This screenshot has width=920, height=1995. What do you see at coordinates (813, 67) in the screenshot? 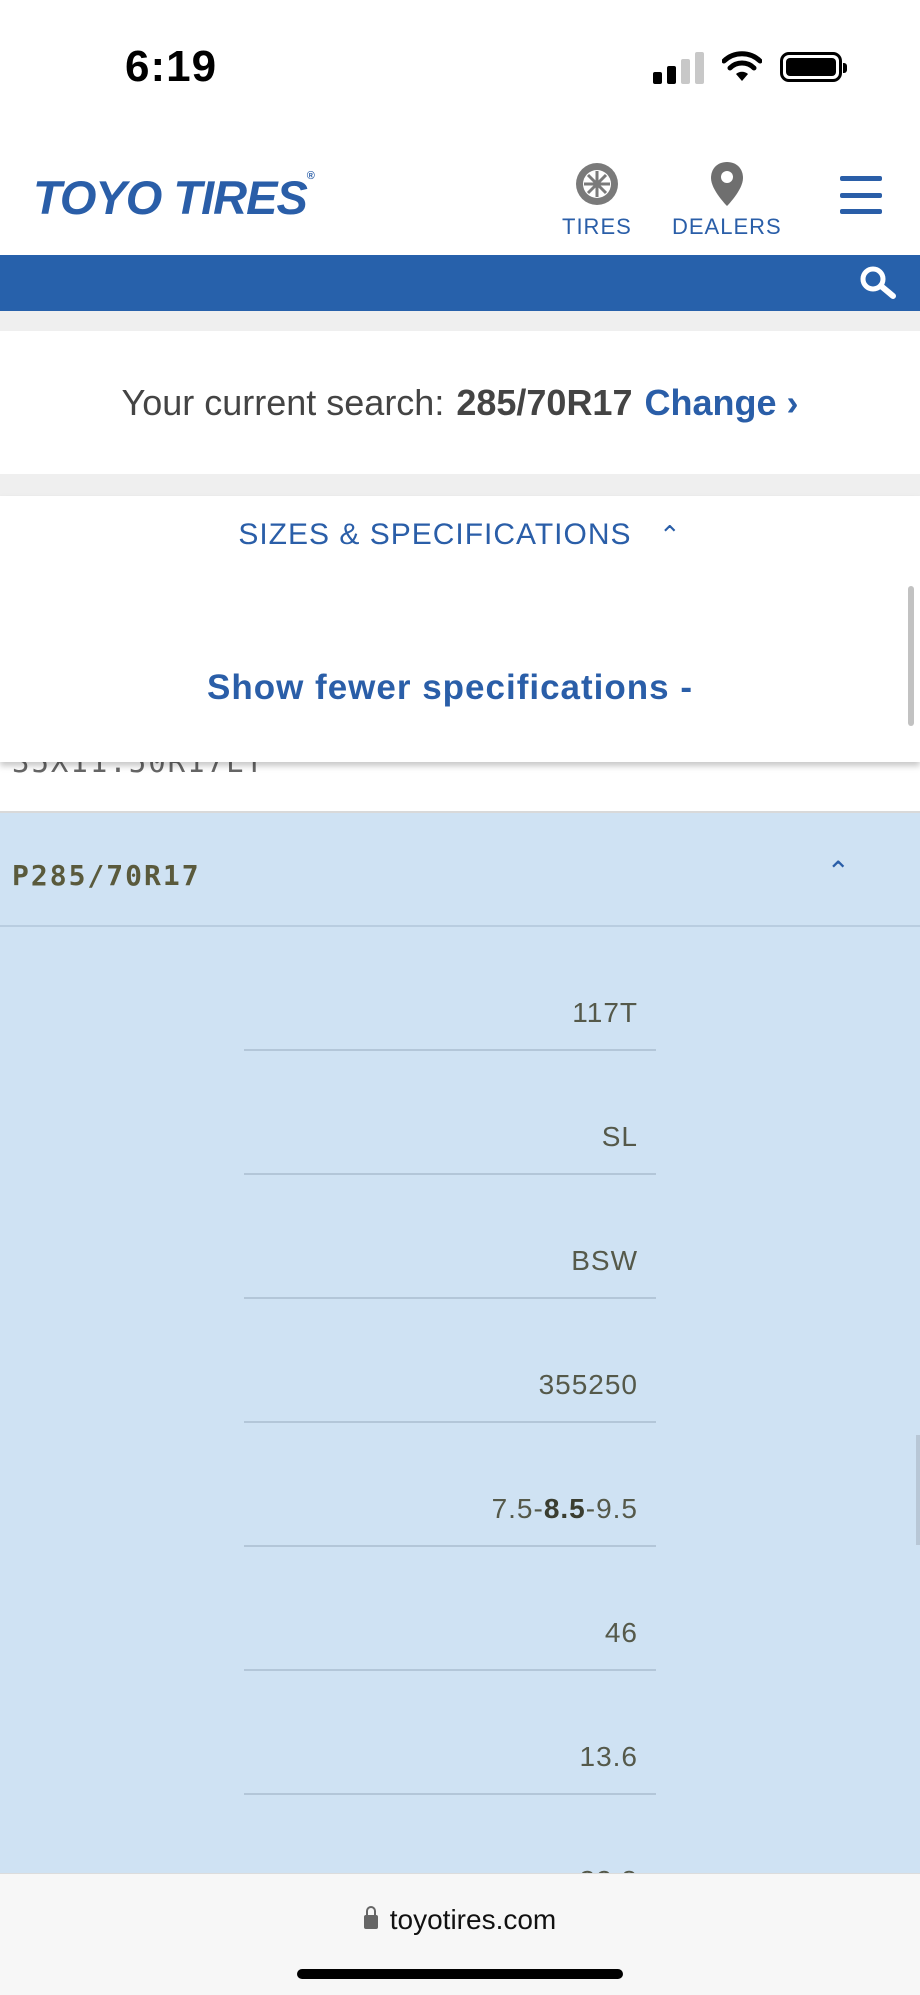
I see `battery-icon` at bounding box center [813, 67].